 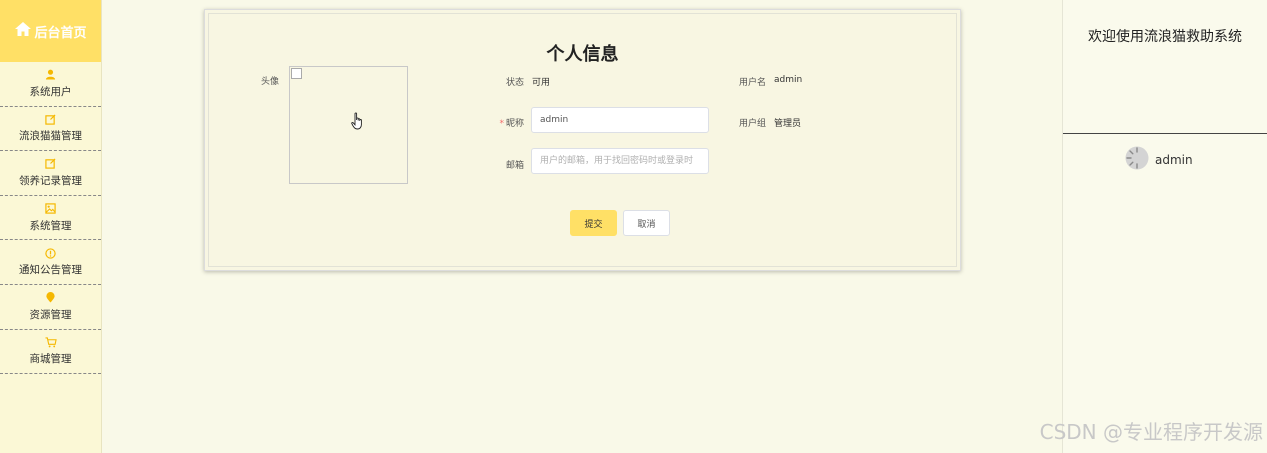 I want to click on sidebar-item-label: 领养记录管理, so click(x=50, y=180).